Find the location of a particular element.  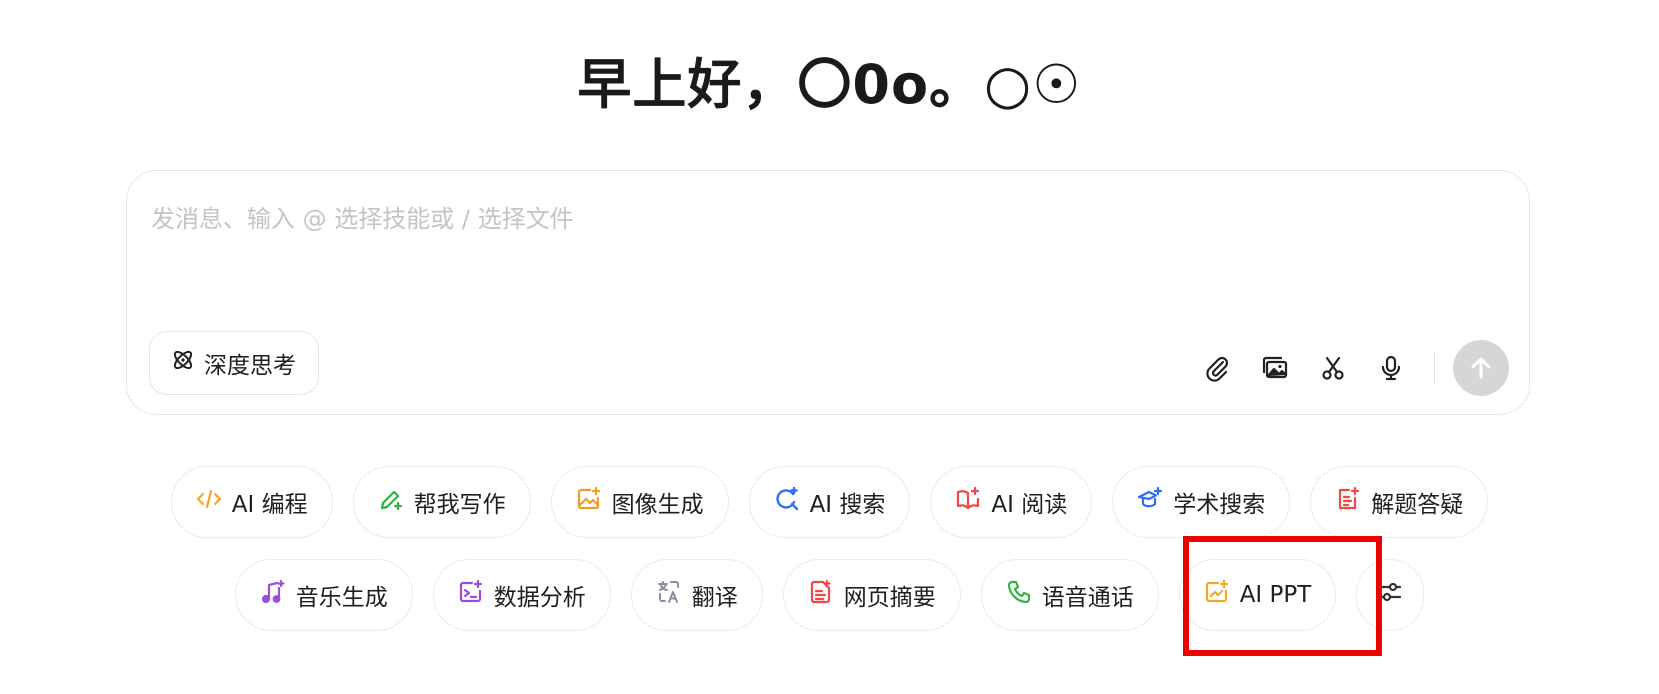

chip-problem-solving: 解题答疑 is located at coordinates (1399, 502).